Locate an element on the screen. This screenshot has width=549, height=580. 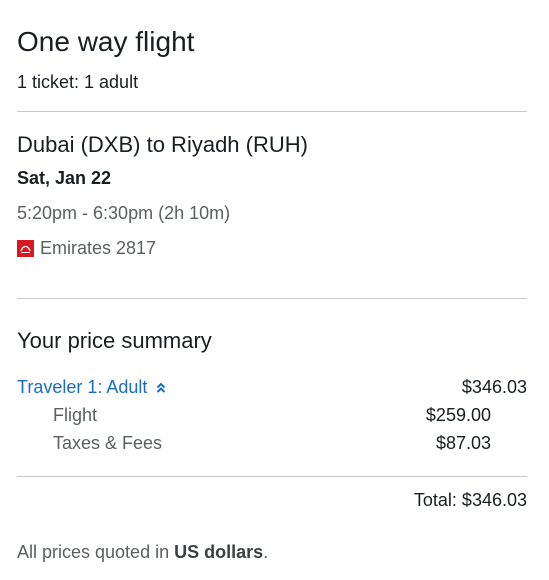
taxes-fees-value: $87.03 is located at coordinates (463, 443).